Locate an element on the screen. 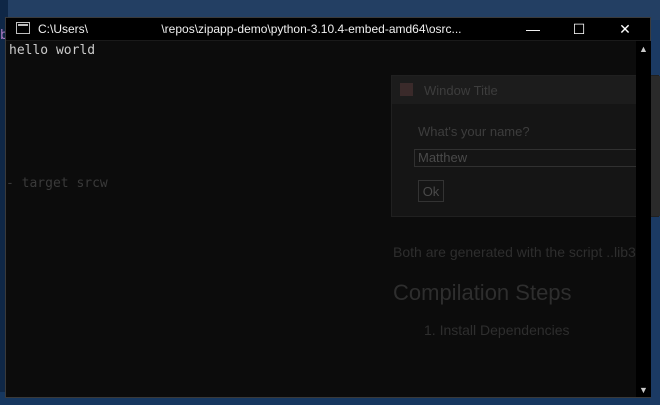 Image resolution: width=660 pixels, height=405 pixels. background-scroll-region is located at coordinates (655, 146).